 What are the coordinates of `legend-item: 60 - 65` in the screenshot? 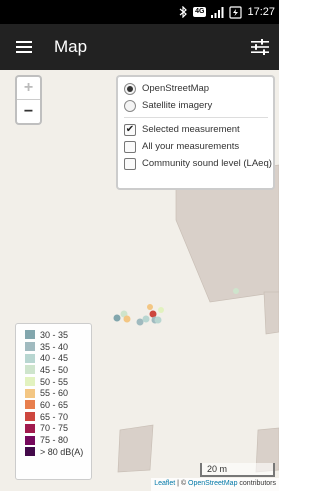 It's located at (58, 405).